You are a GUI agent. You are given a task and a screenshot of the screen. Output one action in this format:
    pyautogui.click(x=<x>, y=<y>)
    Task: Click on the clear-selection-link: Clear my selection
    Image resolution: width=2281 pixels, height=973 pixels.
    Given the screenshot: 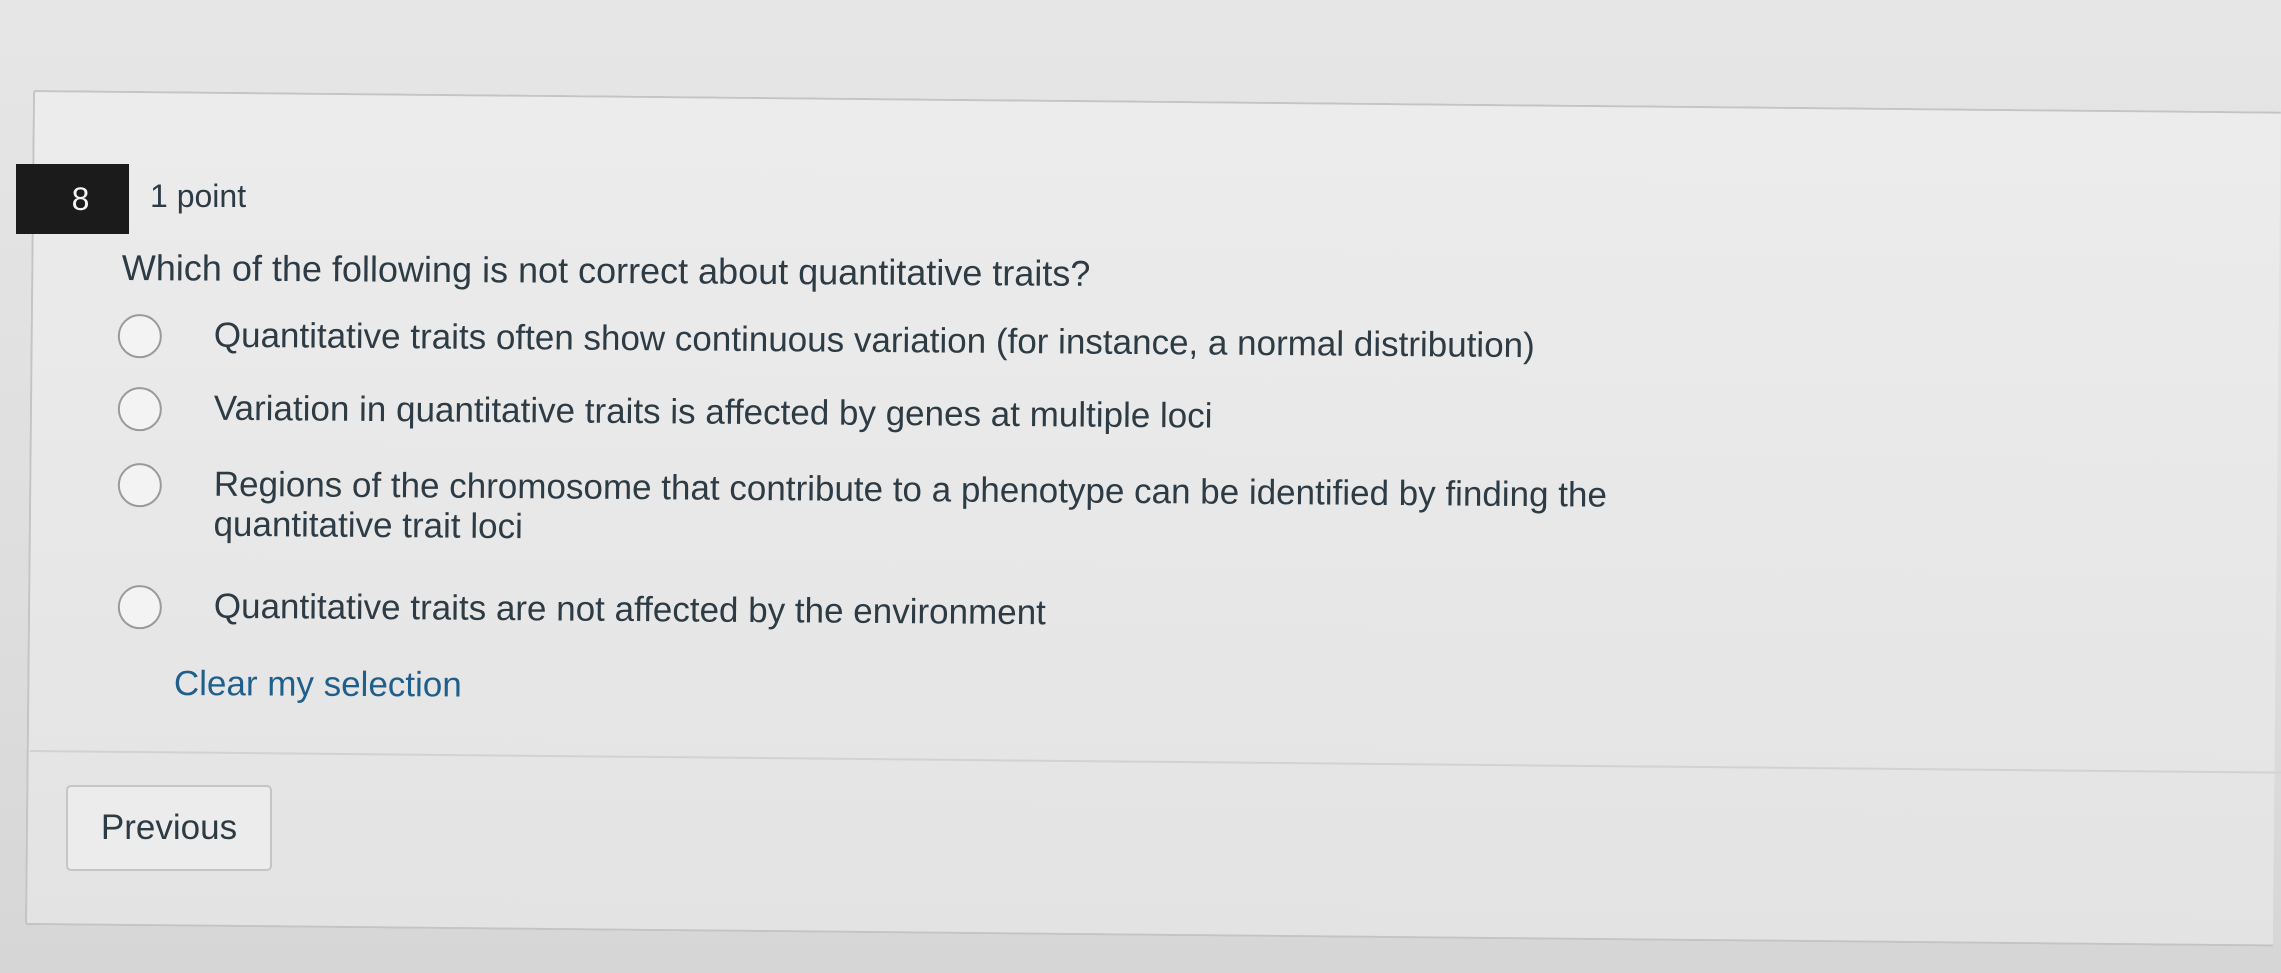 What is the action you would take?
    pyautogui.click(x=318, y=685)
    